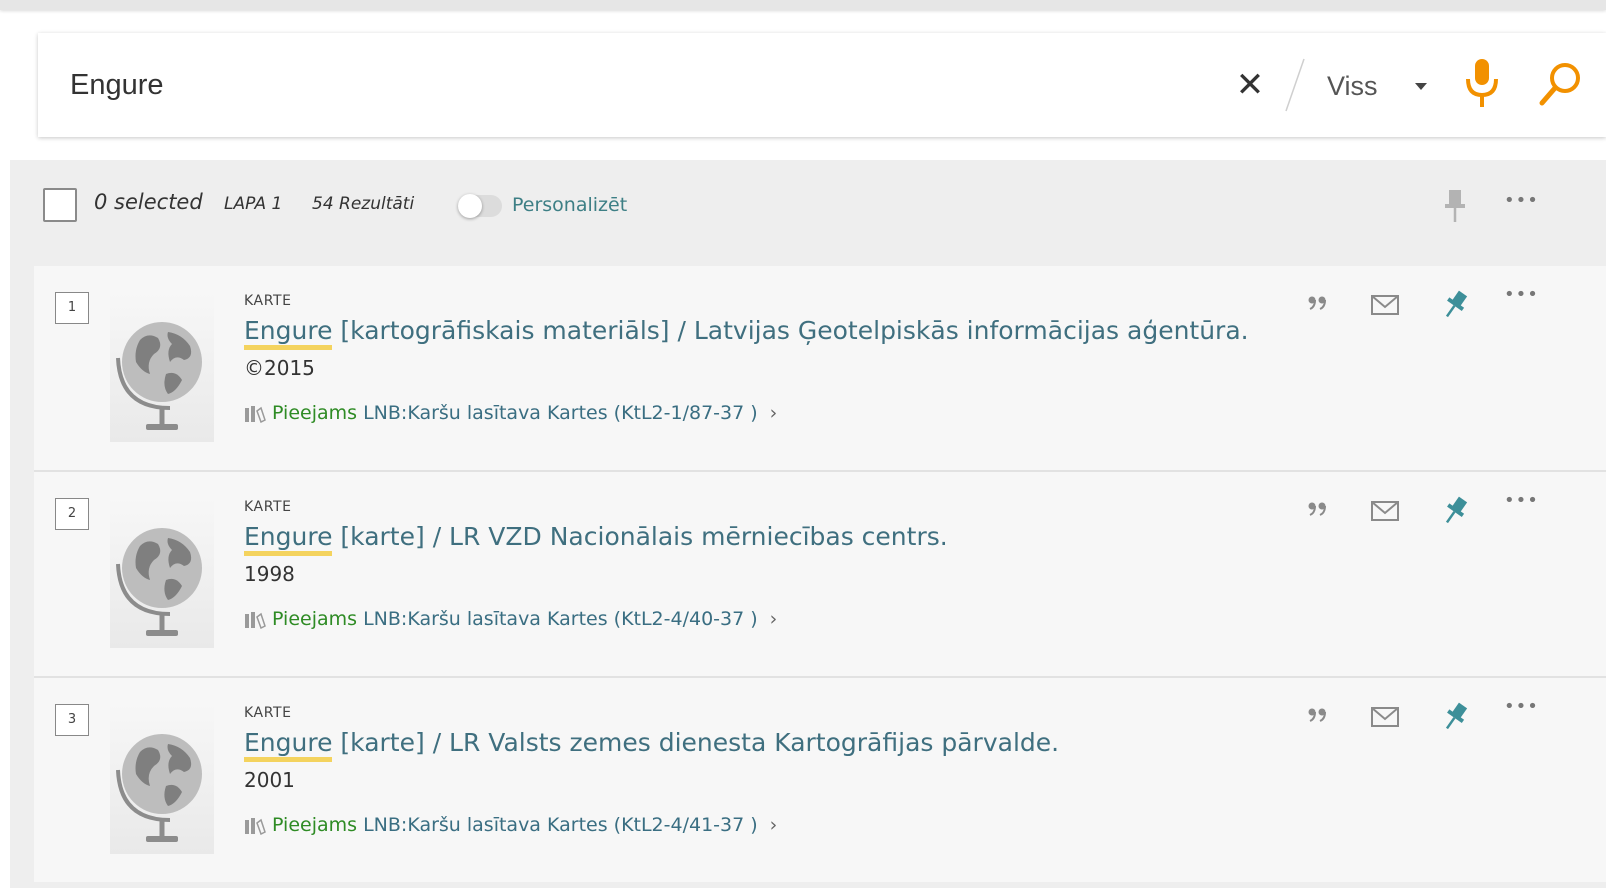 This screenshot has width=1606, height=888. Describe the element at coordinates (253, 204) in the screenshot. I see `page-label: LAPA 1` at that location.